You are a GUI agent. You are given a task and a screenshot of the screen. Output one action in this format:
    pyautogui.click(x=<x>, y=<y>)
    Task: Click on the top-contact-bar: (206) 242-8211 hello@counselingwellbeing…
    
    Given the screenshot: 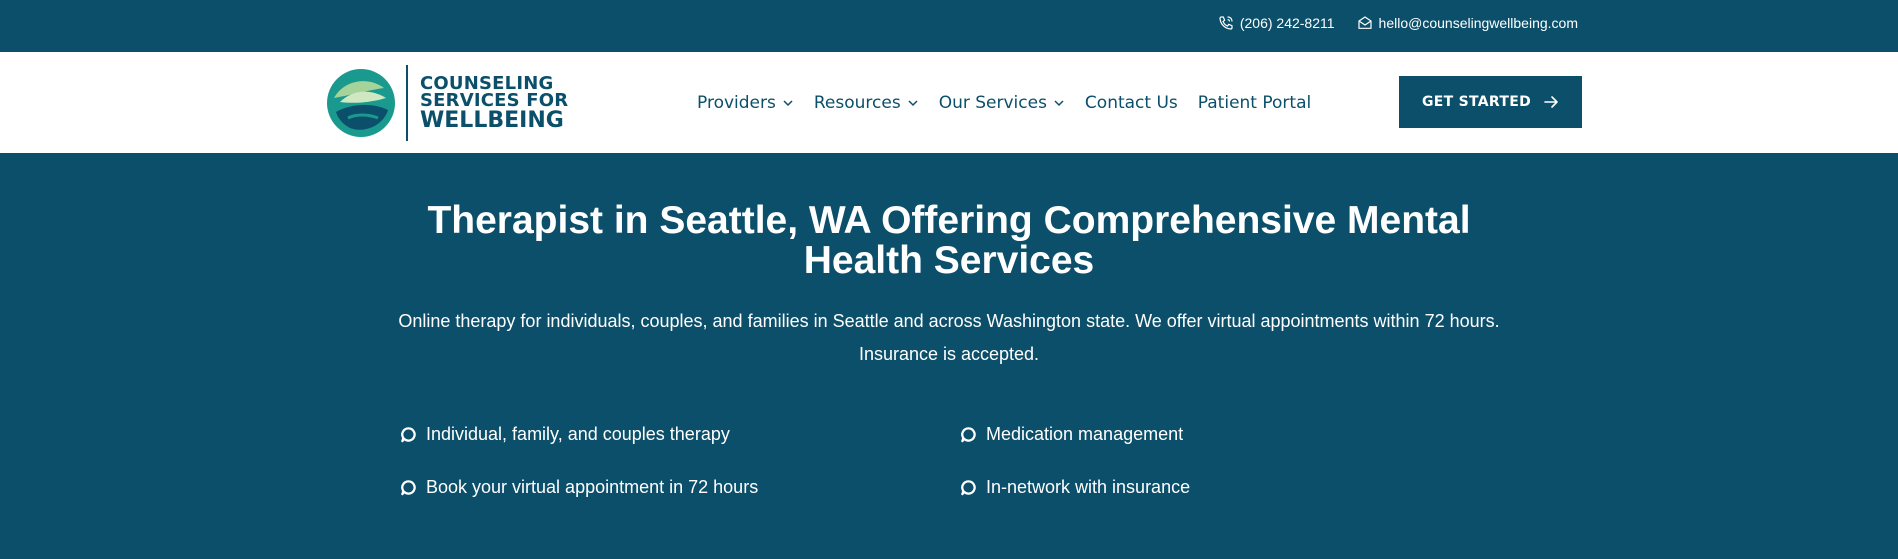 What is the action you would take?
    pyautogui.click(x=949, y=26)
    